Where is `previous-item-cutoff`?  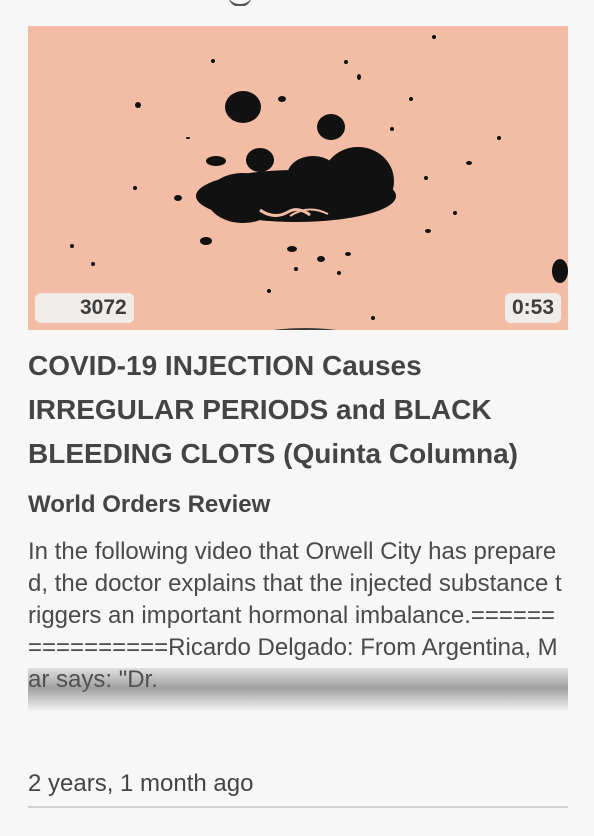 previous-item-cutoff is located at coordinates (297, 3).